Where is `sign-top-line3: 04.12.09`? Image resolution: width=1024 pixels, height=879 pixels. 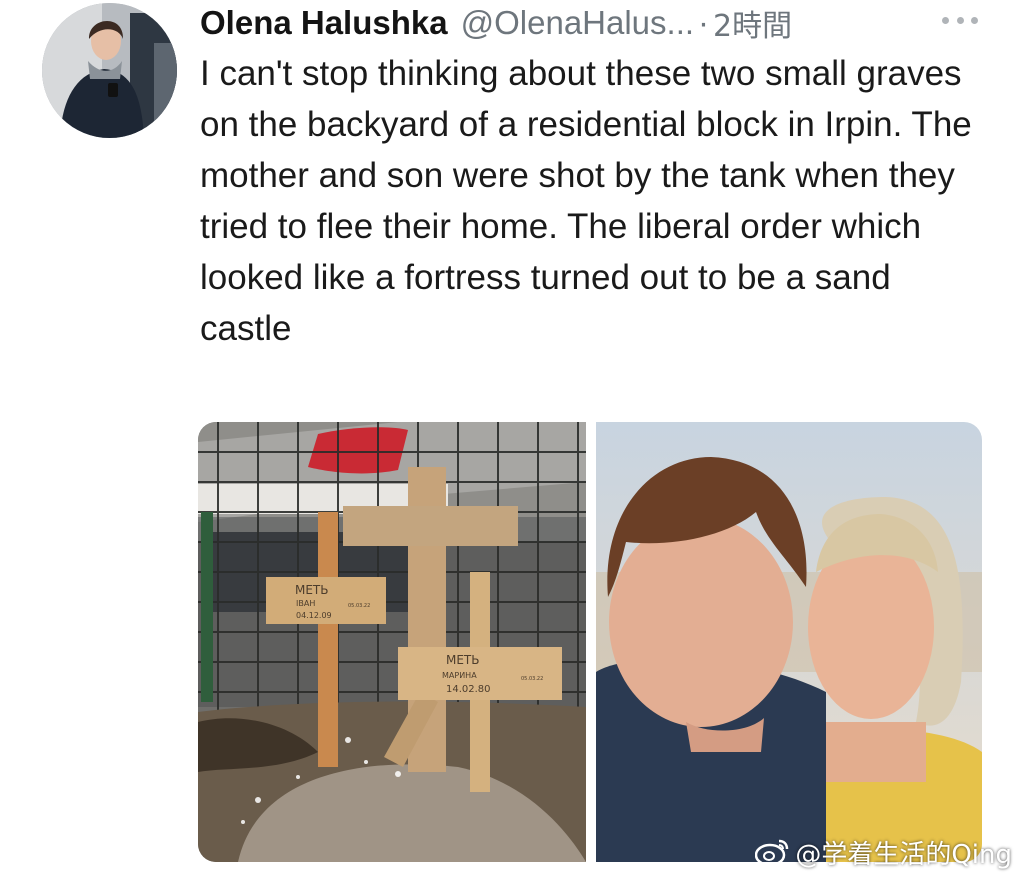 sign-top-line3: 04.12.09 is located at coordinates (314, 615).